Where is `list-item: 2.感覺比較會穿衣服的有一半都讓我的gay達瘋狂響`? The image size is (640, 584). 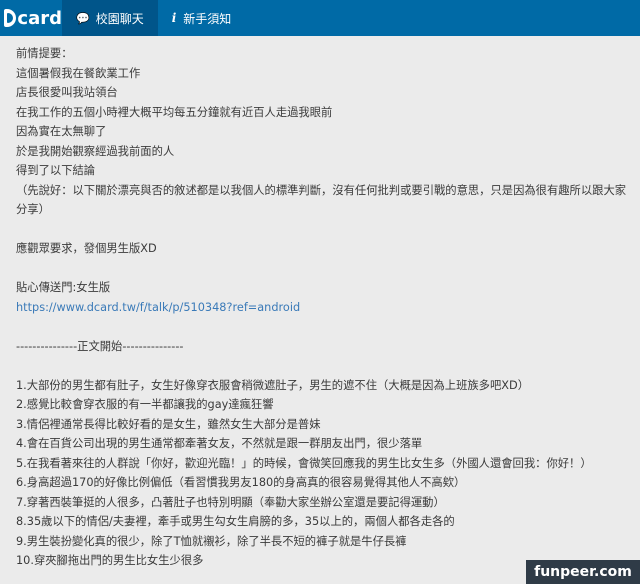 list-item: 2.感覺比較會穿衣服的有一半都讓我的gay達瘋狂響 is located at coordinates (145, 404).